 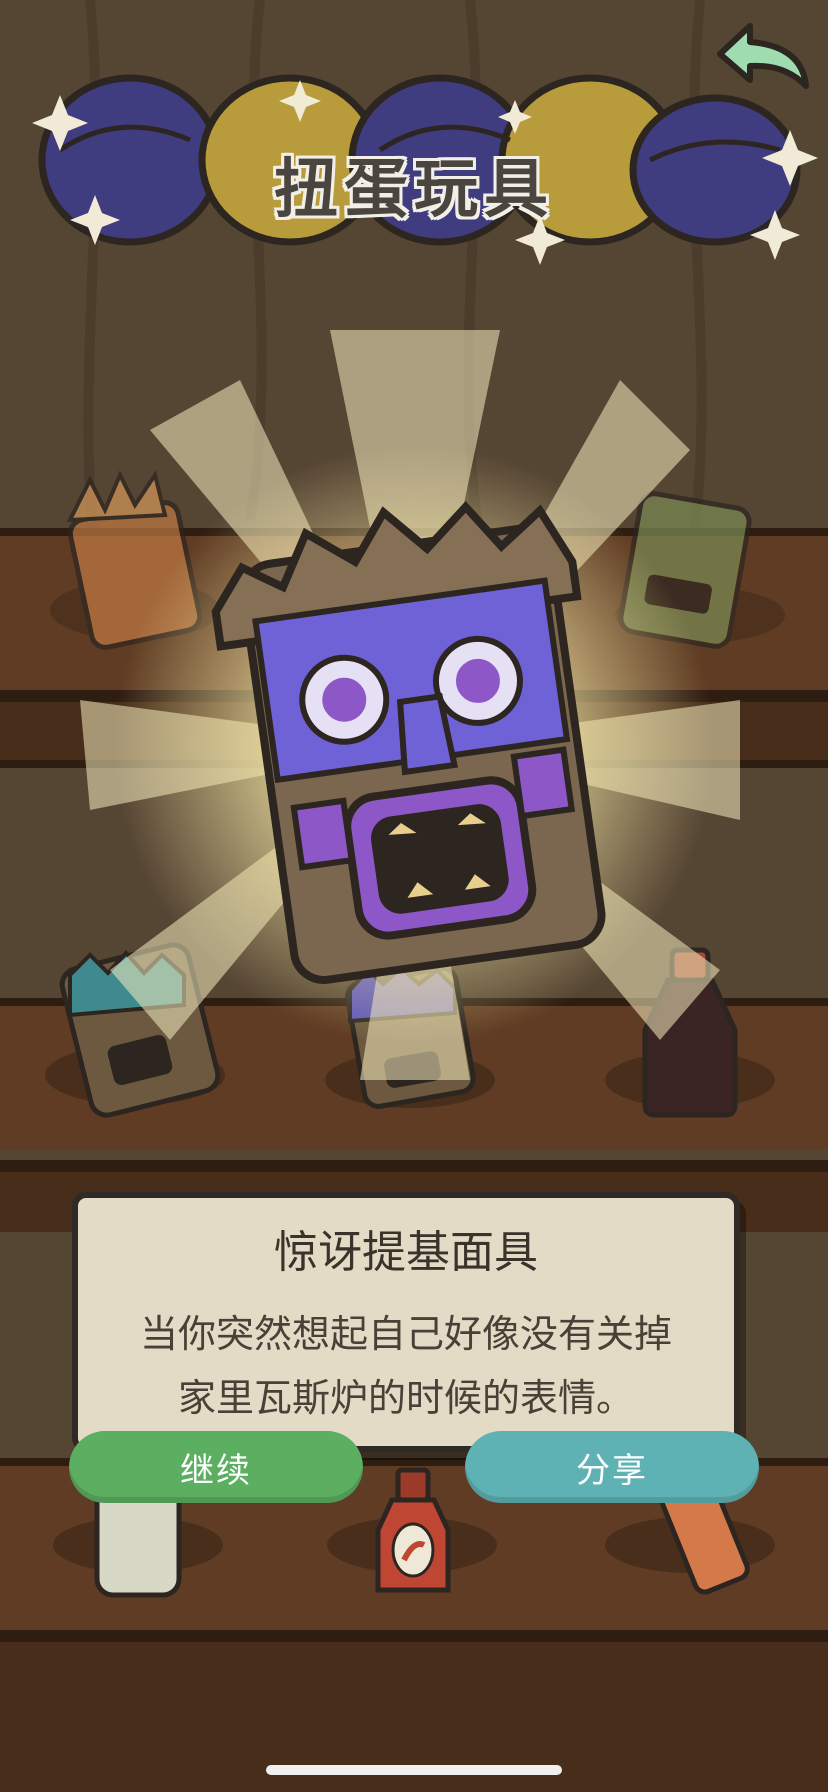 What do you see at coordinates (216, 1470) in the screenshot?
I see `continue-button-label: 继续` at bounding box center [216, 1470].